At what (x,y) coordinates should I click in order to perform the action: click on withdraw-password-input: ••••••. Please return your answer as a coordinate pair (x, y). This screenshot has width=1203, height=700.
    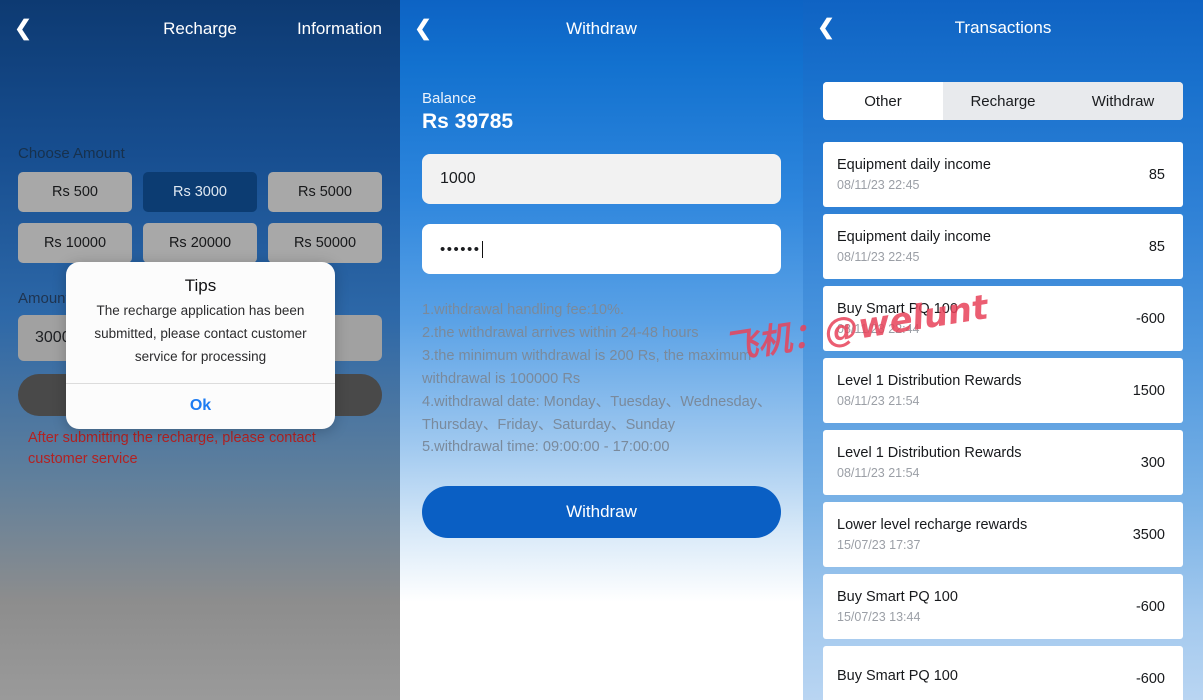
    Looking at the image, I should click on (601, 249).